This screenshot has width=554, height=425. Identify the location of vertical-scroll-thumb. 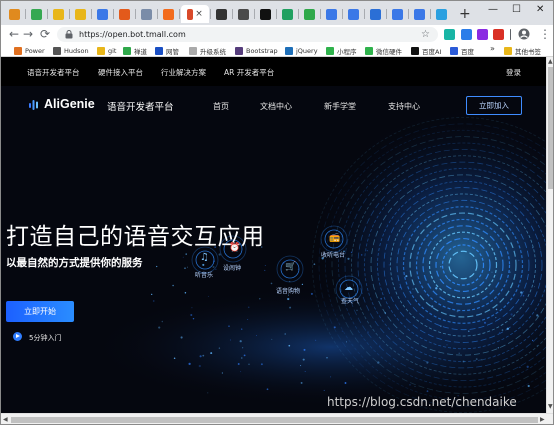
(550, 128).